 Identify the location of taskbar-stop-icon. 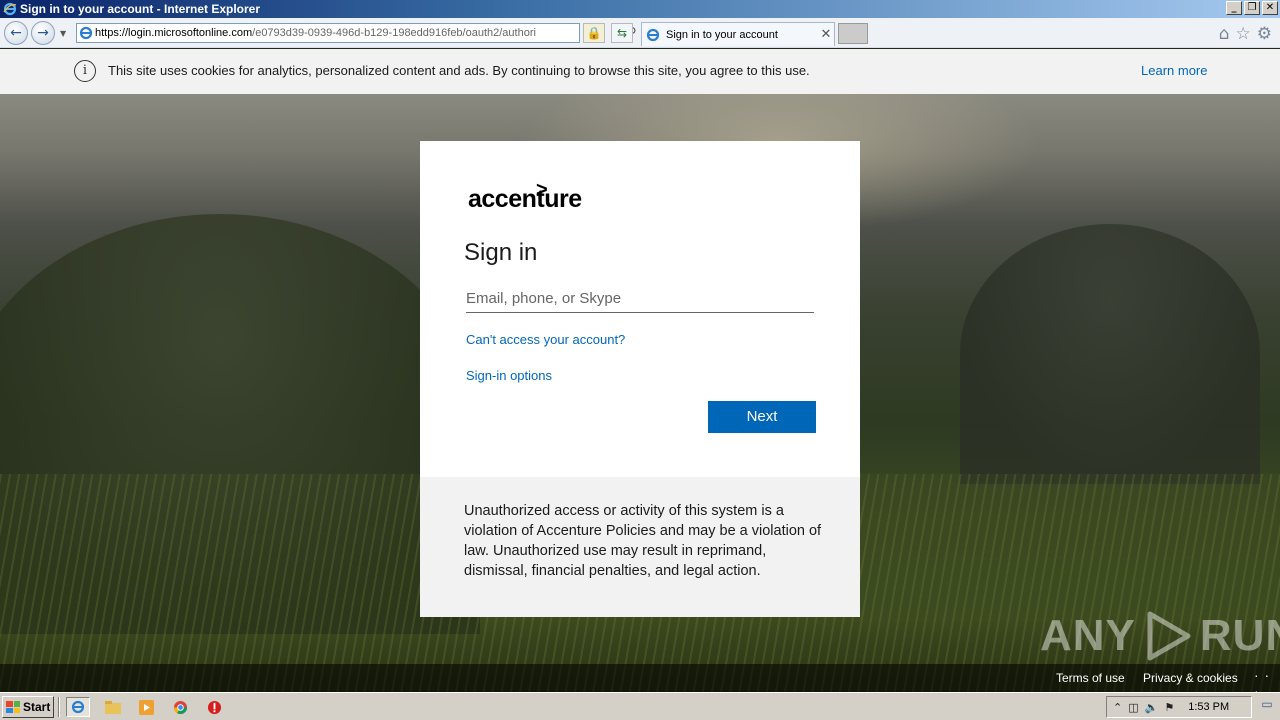
(214, 707).